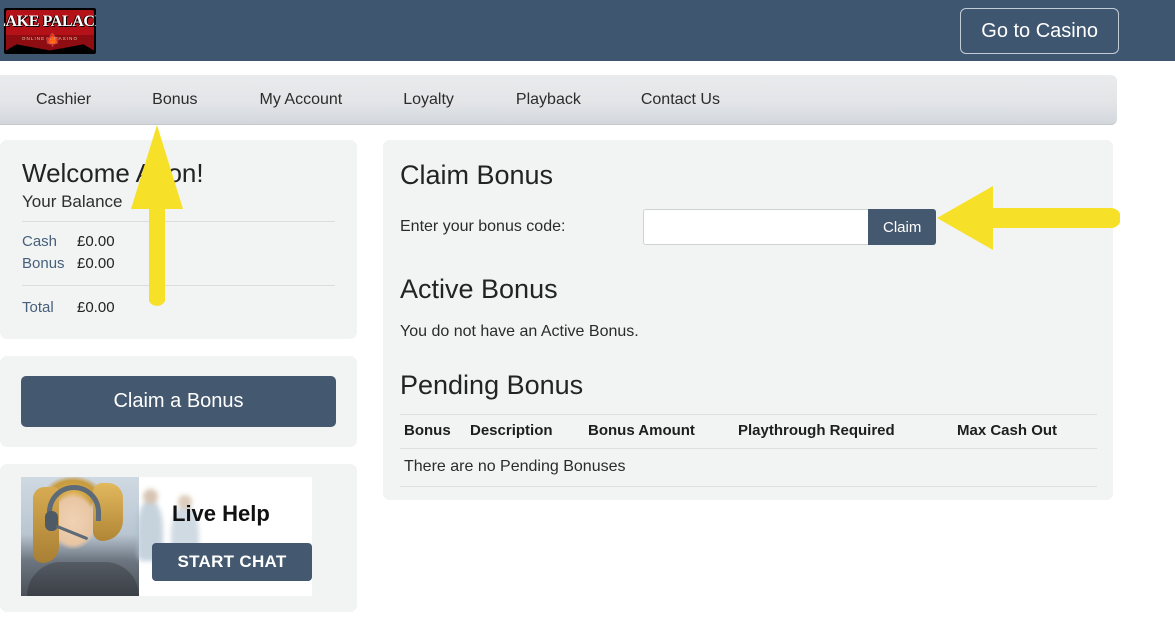 The image size is (1175, 621). What do you see at coordinates (96, 263) in the screenshot?
I see `balance-row-bonus-value: £0.00` at bounding box center [96, 263].